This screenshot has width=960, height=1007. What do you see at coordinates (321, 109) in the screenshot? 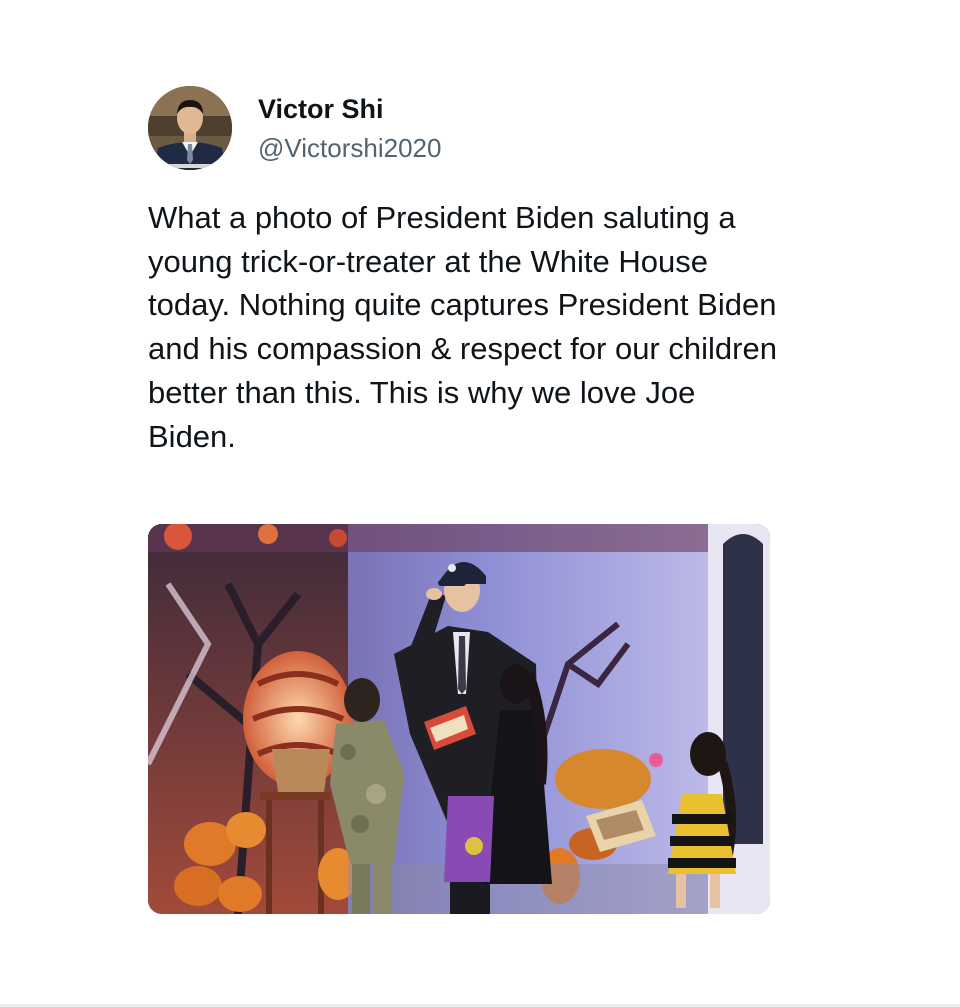
I see `author-display-name: Victor Shi` at bounding box center [321, 109].